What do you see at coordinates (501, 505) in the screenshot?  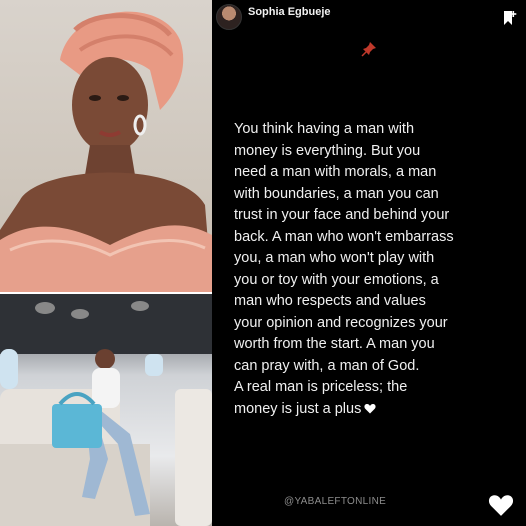 I see `like-heart-icon` at bounding box center [501, 505].